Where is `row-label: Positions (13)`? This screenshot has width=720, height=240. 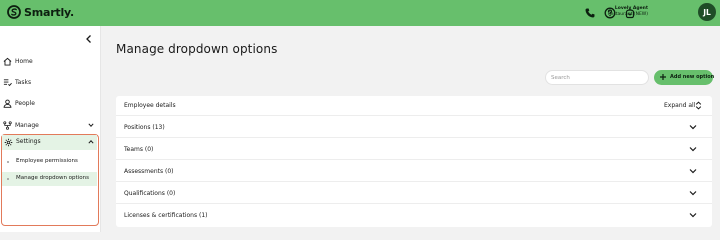
row-label: Positions (13) is located at coordinates (144, 127).